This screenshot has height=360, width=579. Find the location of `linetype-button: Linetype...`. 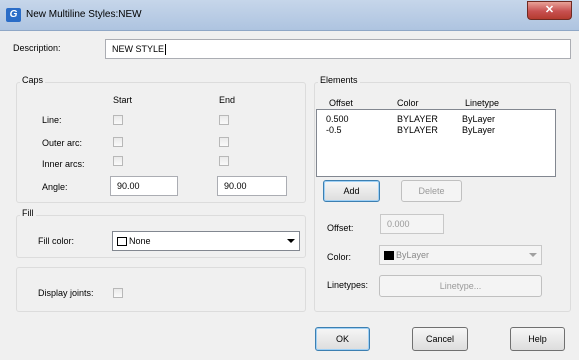

linetype-button: Linetype... is located at coordinates (460, 286).